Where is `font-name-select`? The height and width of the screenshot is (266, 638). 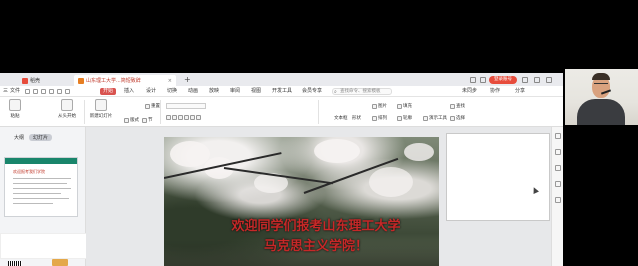
font-name-select is located at coordinates (186, 106).